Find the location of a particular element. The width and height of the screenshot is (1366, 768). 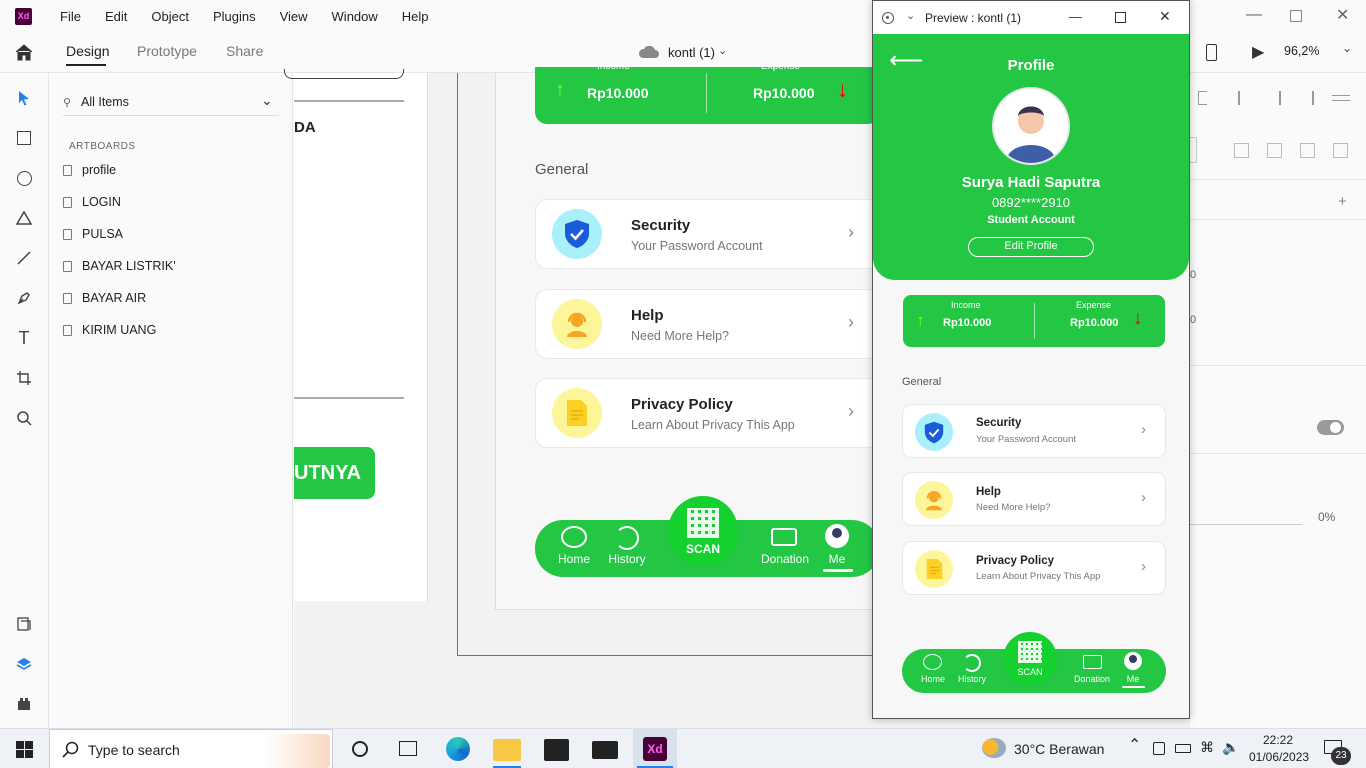

mail-icon is located at coordinates (605, 750).